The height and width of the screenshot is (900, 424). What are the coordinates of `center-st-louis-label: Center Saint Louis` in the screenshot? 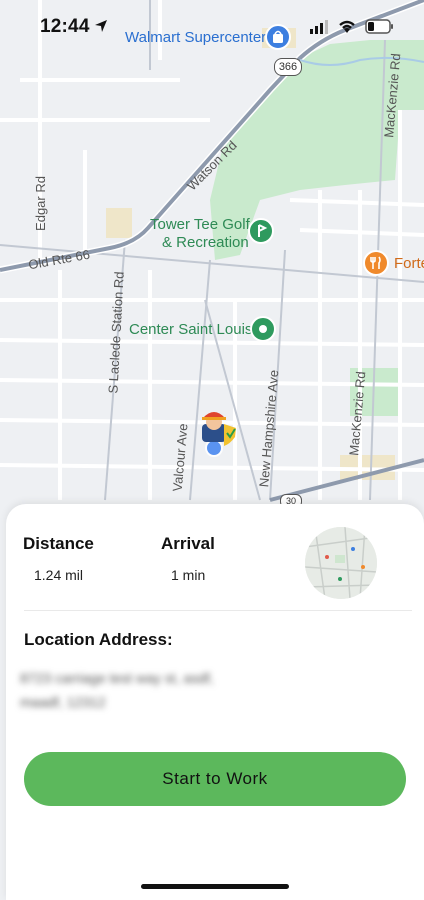 It's located at (191, 329).